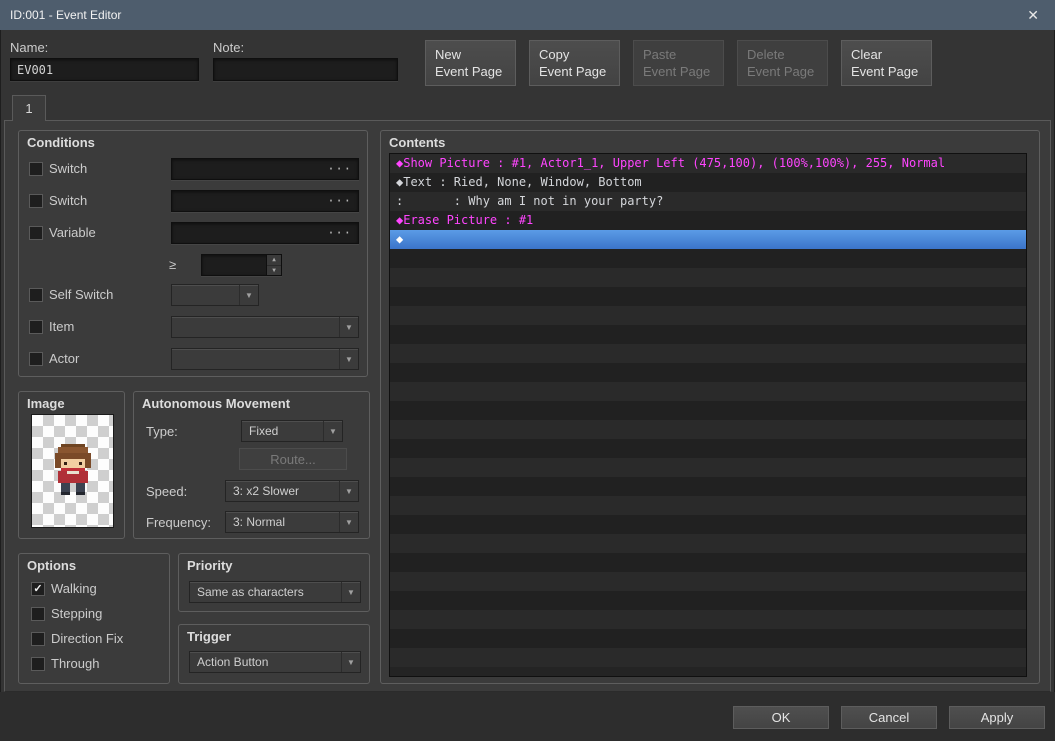 This screenshot has width=1055, height=741. Describe the element at coordinates (229, 47) in the screenshot. I see `note-label: Note:` at that location.